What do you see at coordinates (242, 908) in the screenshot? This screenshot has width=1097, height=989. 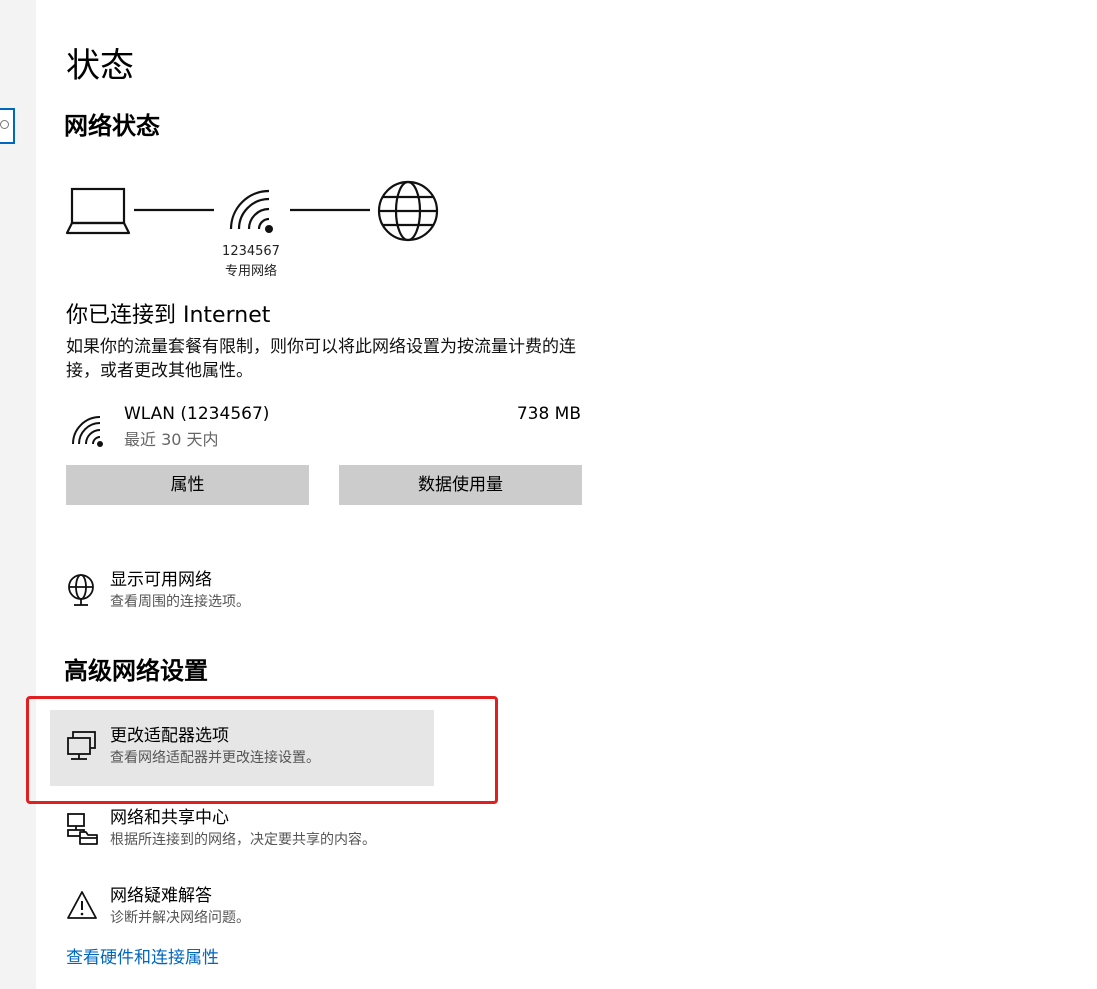 I see `network-troubleshooter: 网络疑难解答 诊断并解决网络问题。` at bounding box center [242, 908].